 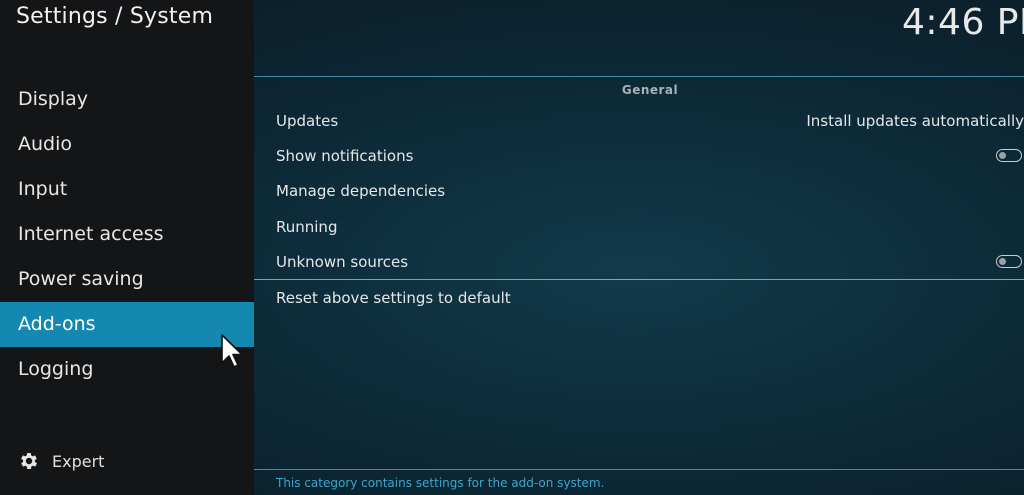 What do you see at coordinates (127, 144) in the screenshot?
I see `sidebar-item-audio: Audio` at bounding box center [127, 144].